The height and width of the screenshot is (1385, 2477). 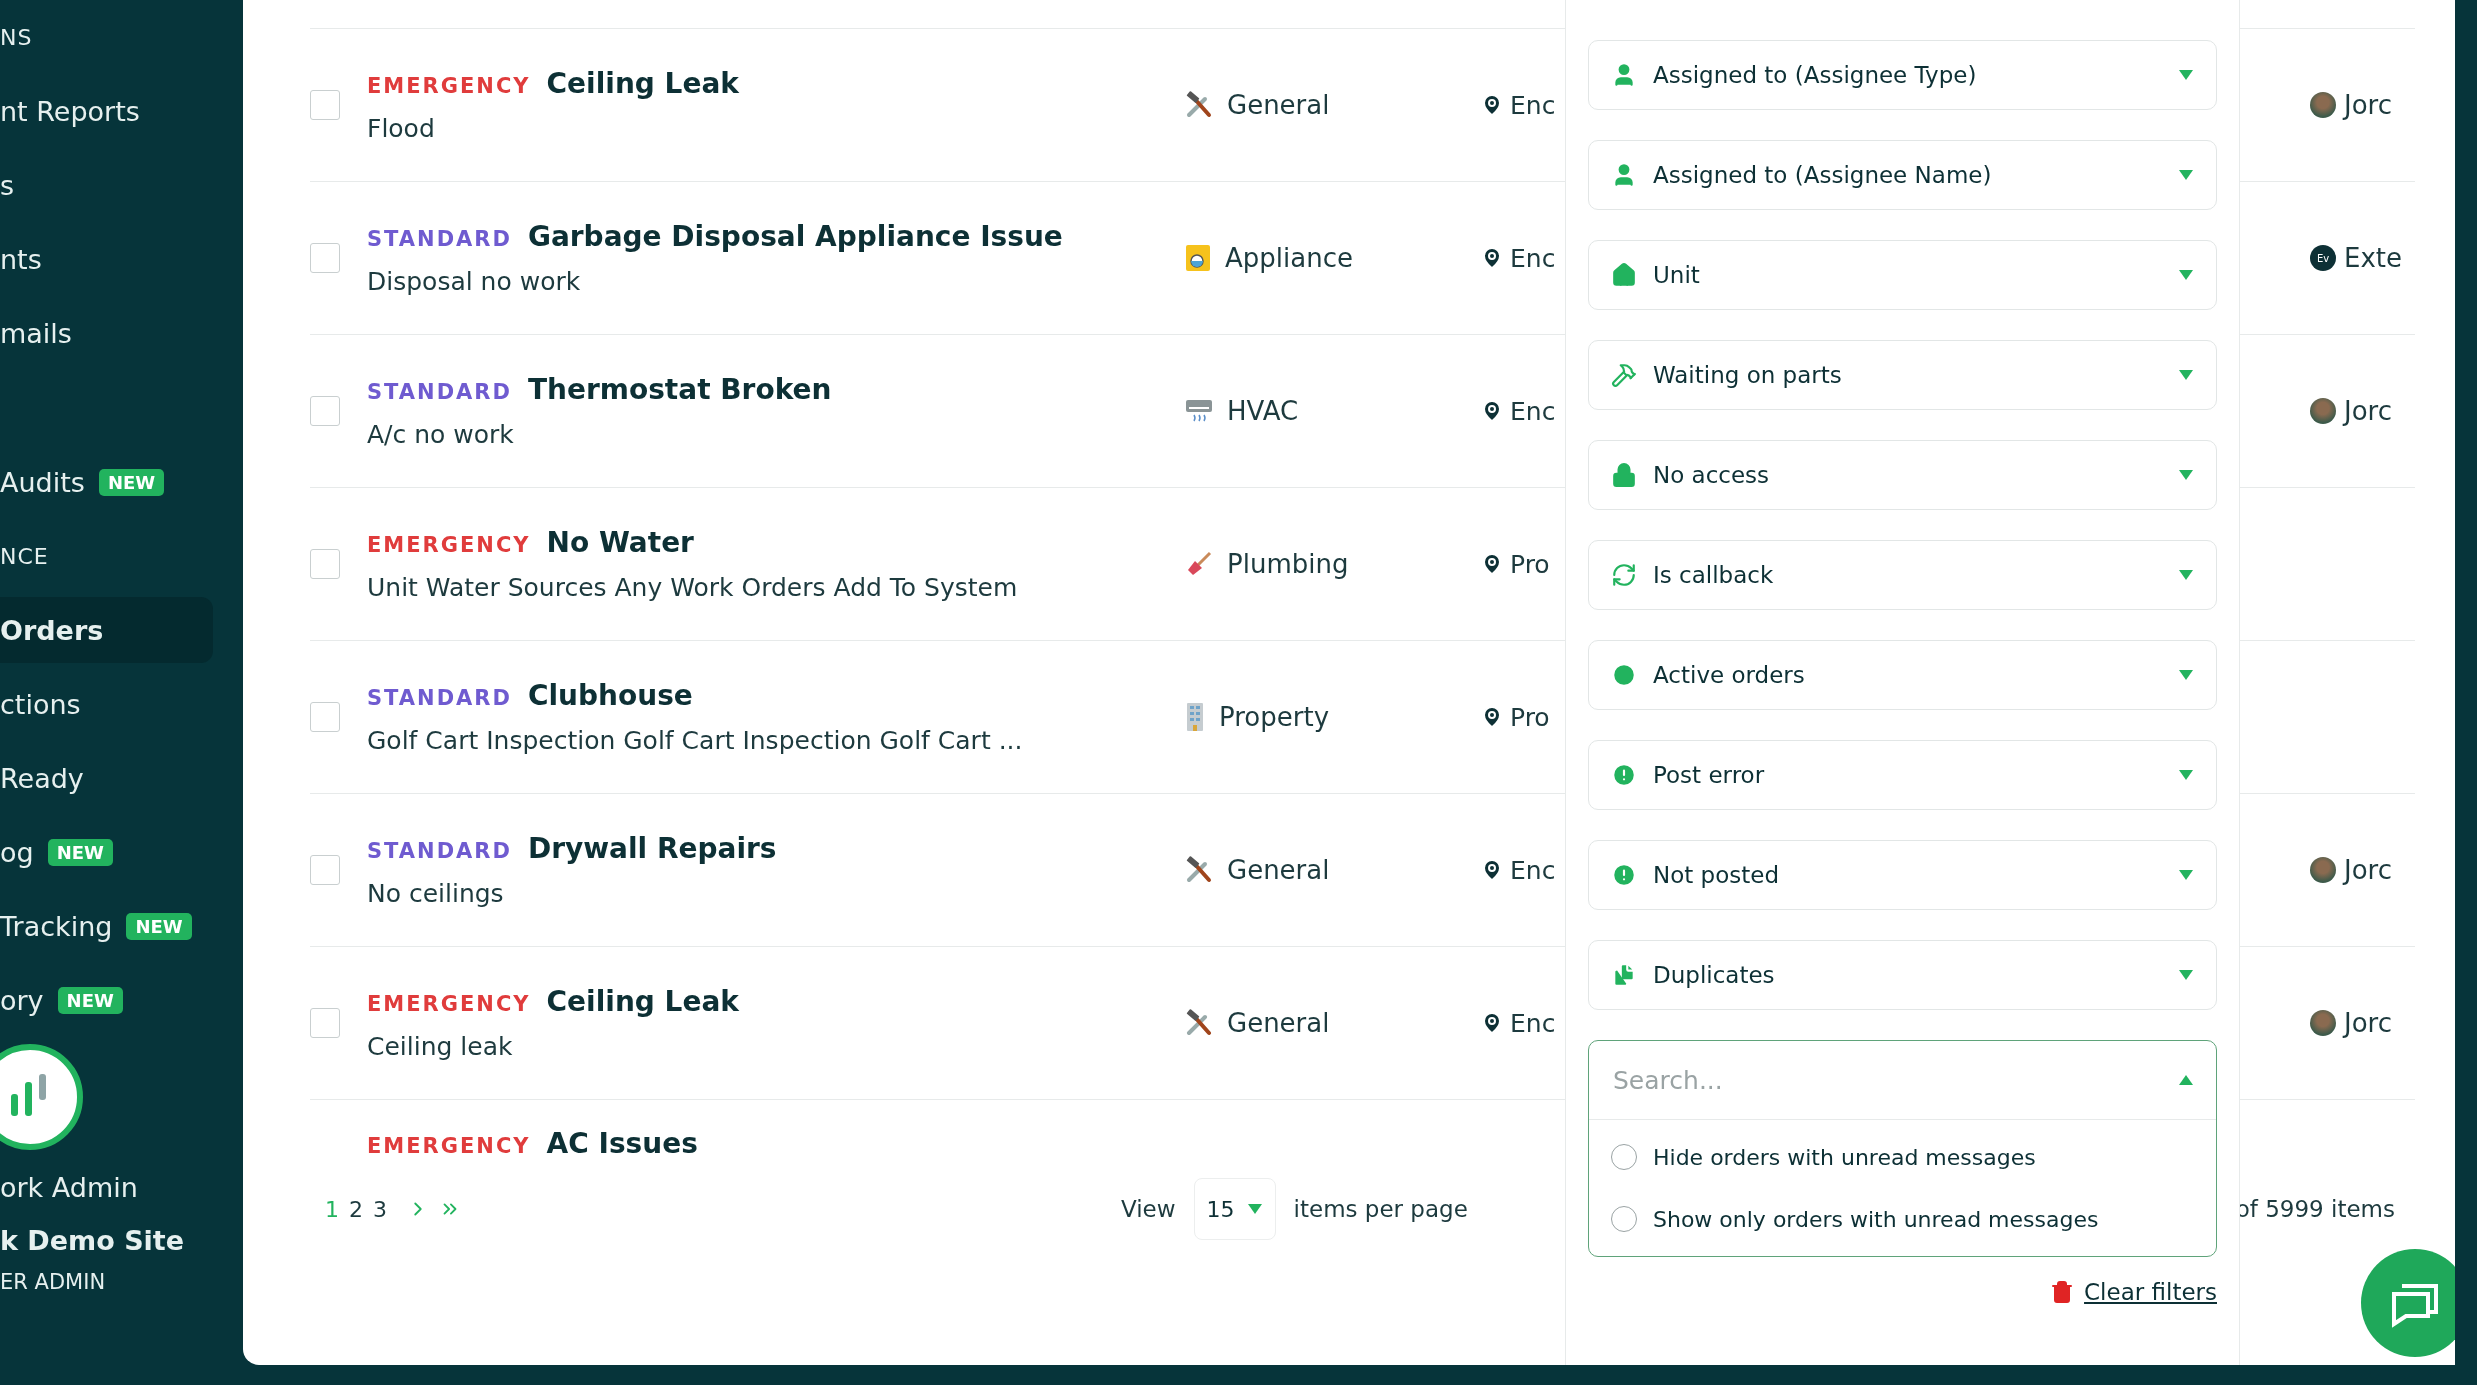 I want to click on user-role: ER ADMIN, so click(x=53, y=1282).